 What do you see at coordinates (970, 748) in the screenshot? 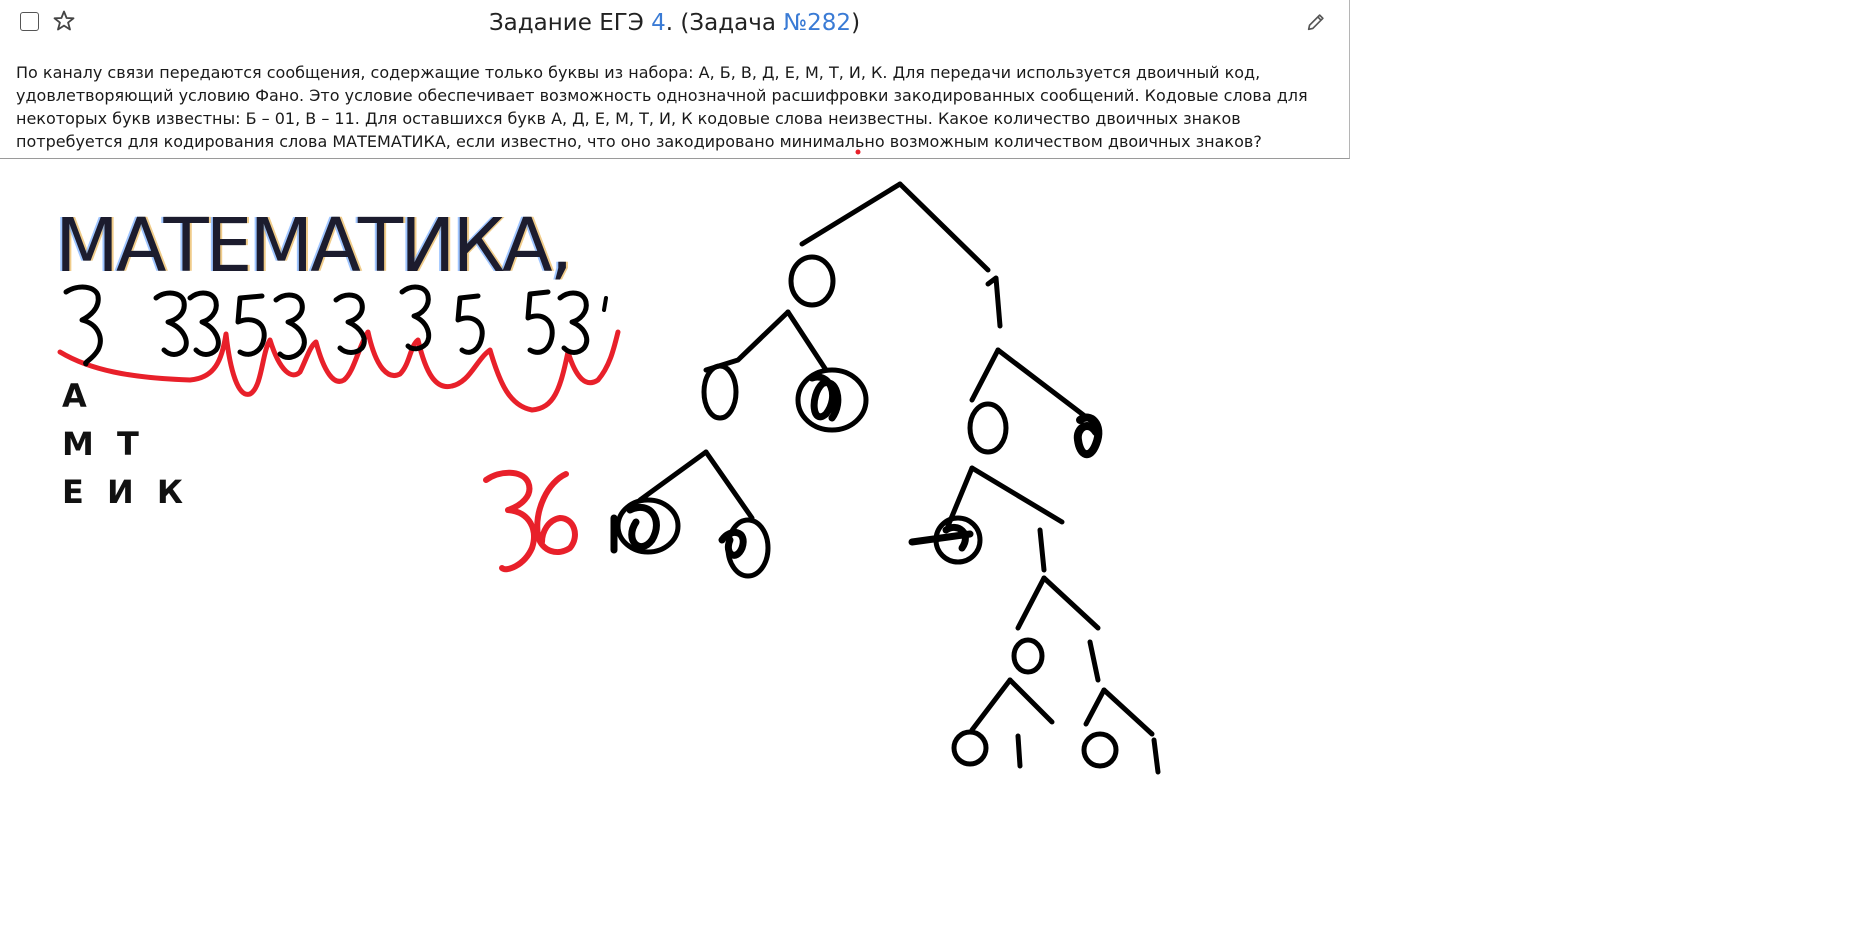
I see `tree-label-0-leaf-a` at bounding box center [970, 748].